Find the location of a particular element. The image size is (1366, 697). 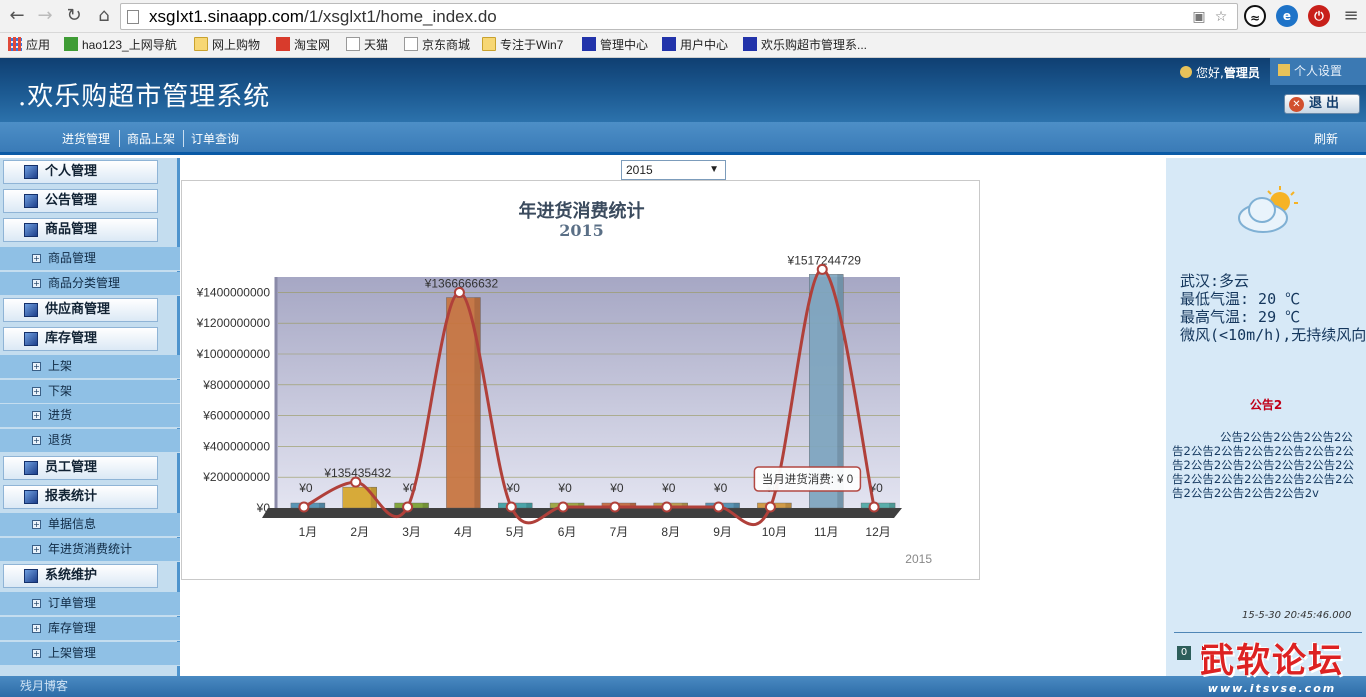

menu-notice: 公告管理 is located at coordinates (80, 201).